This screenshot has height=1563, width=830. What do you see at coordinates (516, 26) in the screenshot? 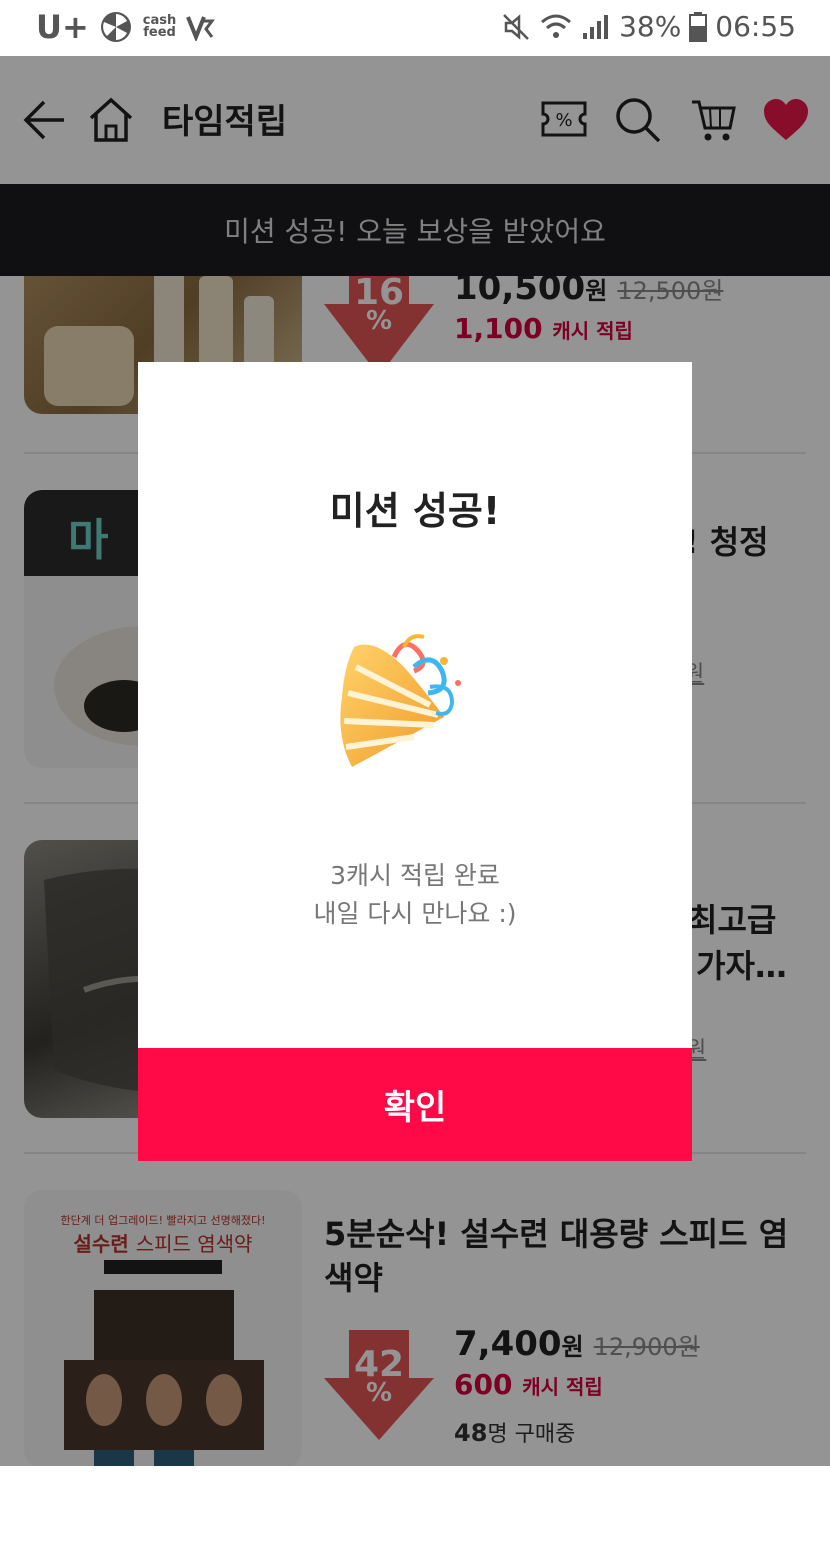
I see `mute-icon` at bounding box center [516, 26].